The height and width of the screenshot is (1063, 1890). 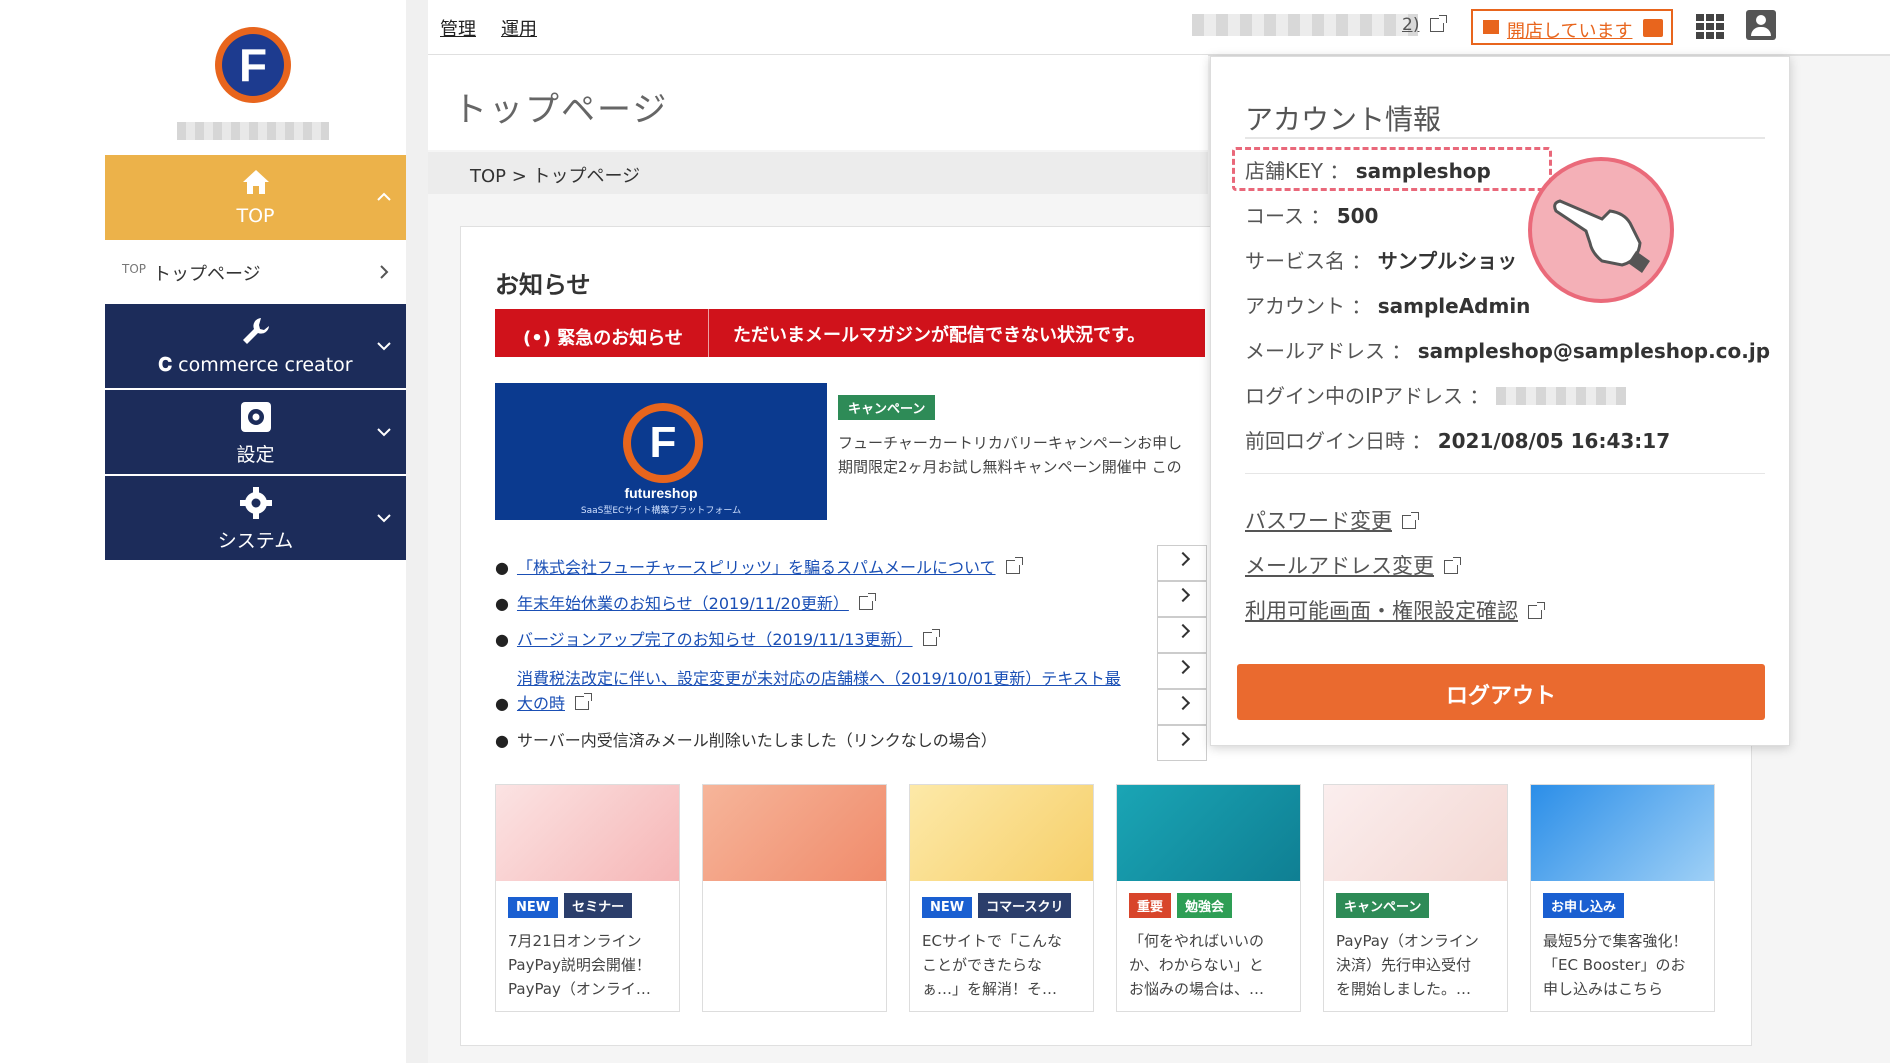 What do you see at coordinates (519, 28) in the screenshot?
I see `menu-unyou: 運用` at bounding box center [519, 28].